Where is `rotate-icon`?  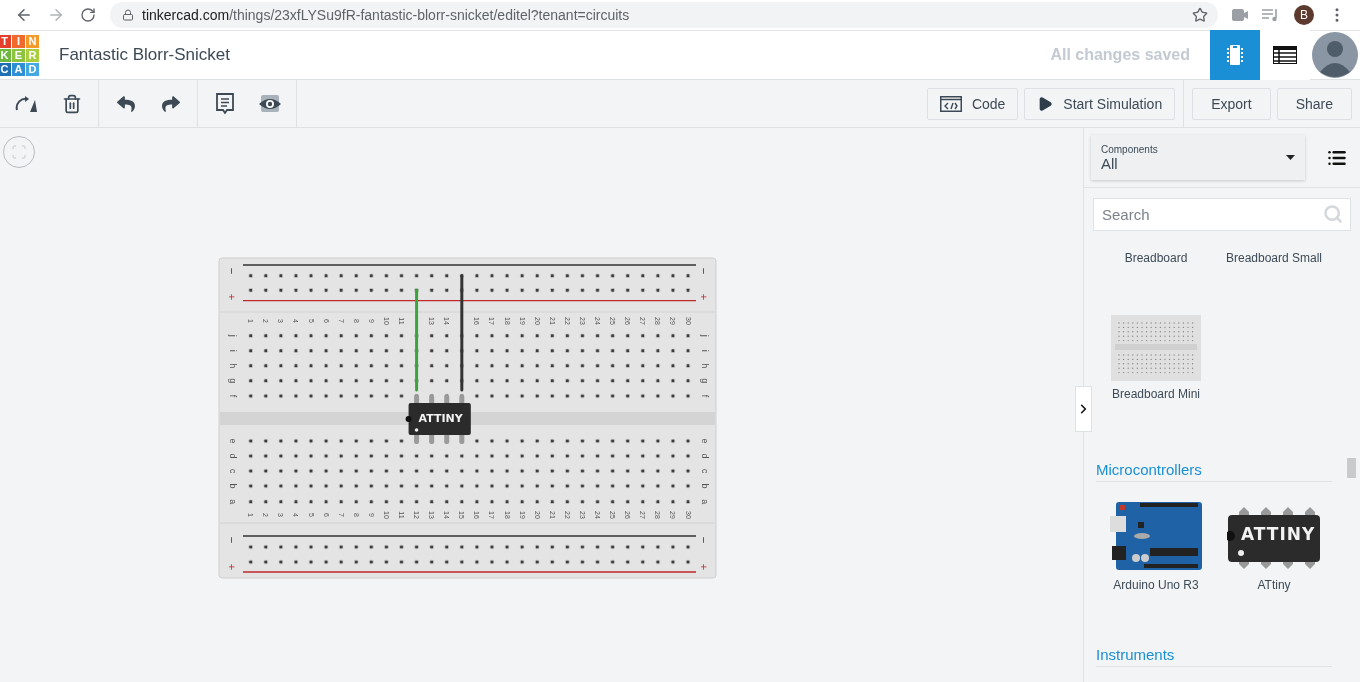 rotate-icon is located at coordinates (26, 103).